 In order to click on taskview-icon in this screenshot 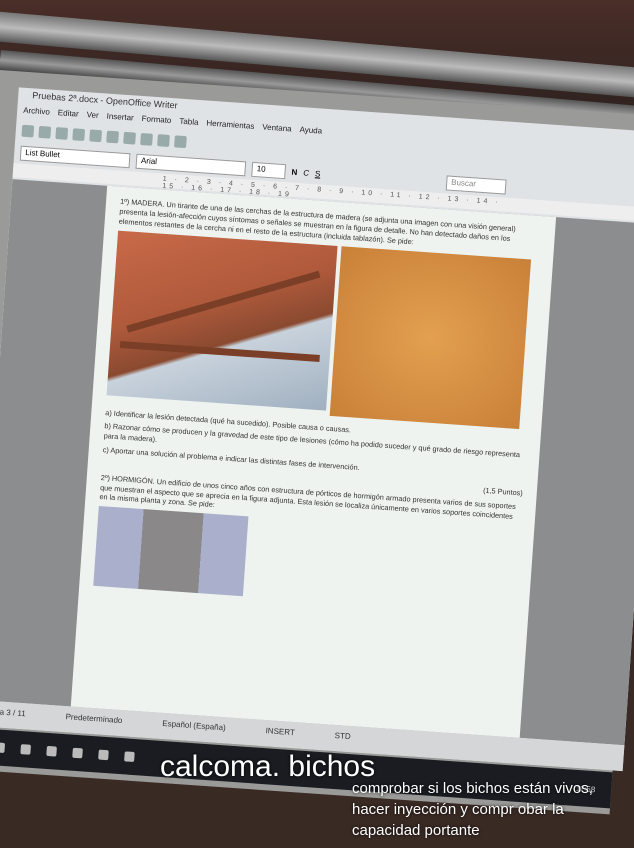, I will do `click(26, 749)`.